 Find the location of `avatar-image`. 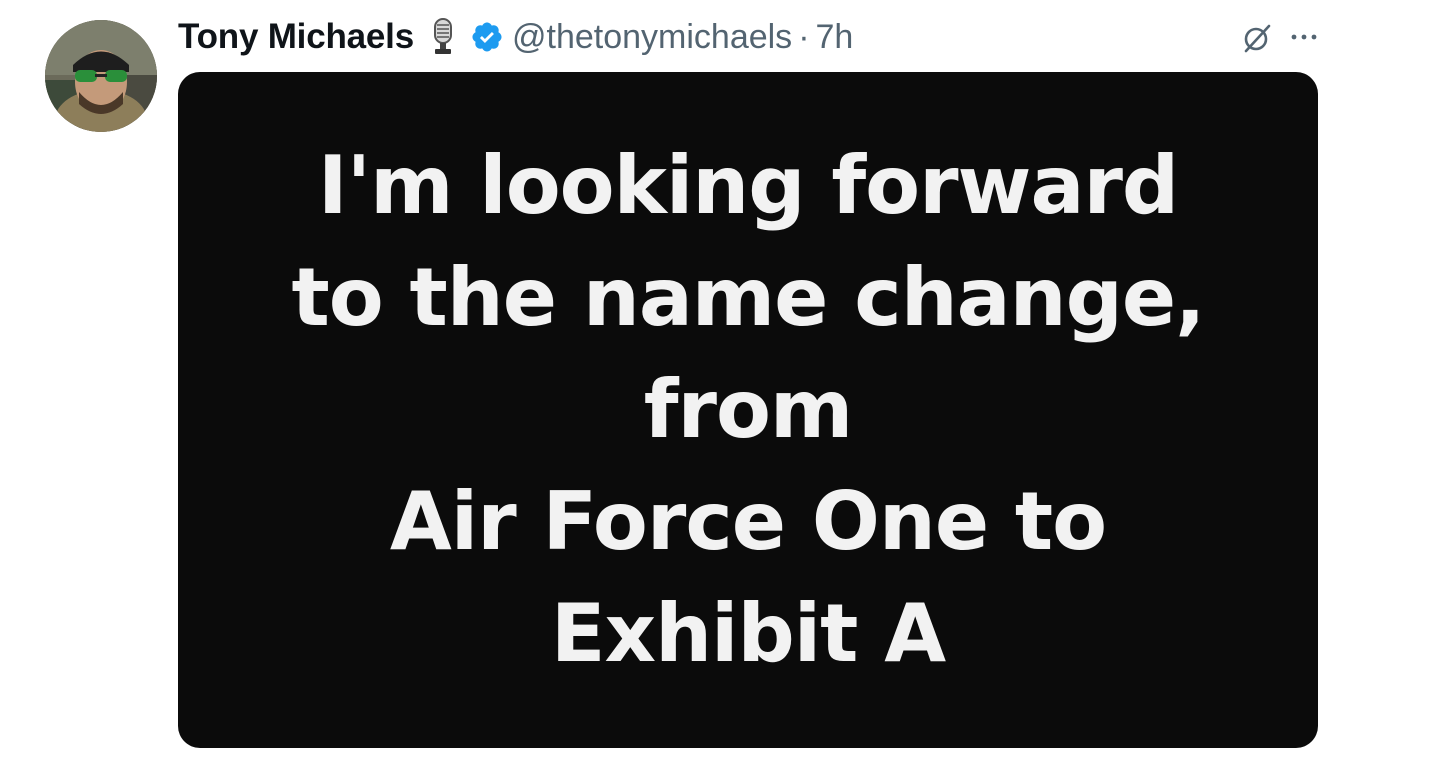

avatar-image is located at coordinates (101, 76).